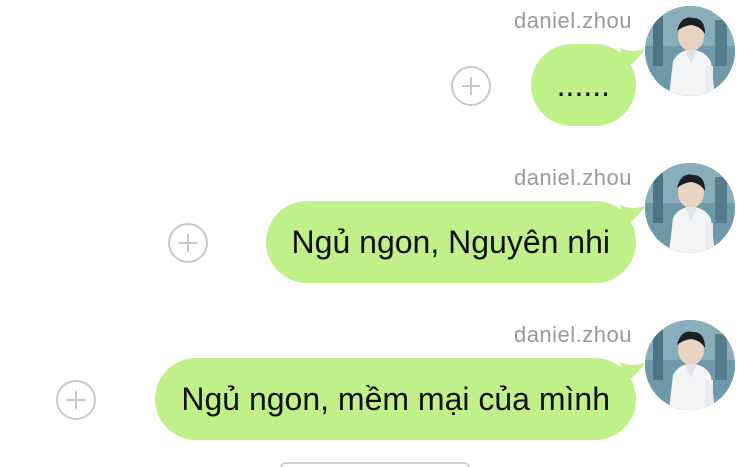 This screenshot has width=750, height=467. What do you see at coordinates (375, 464) in the screenshot?
I see `partial-bubble-edge` at bounding box center [375, 464].